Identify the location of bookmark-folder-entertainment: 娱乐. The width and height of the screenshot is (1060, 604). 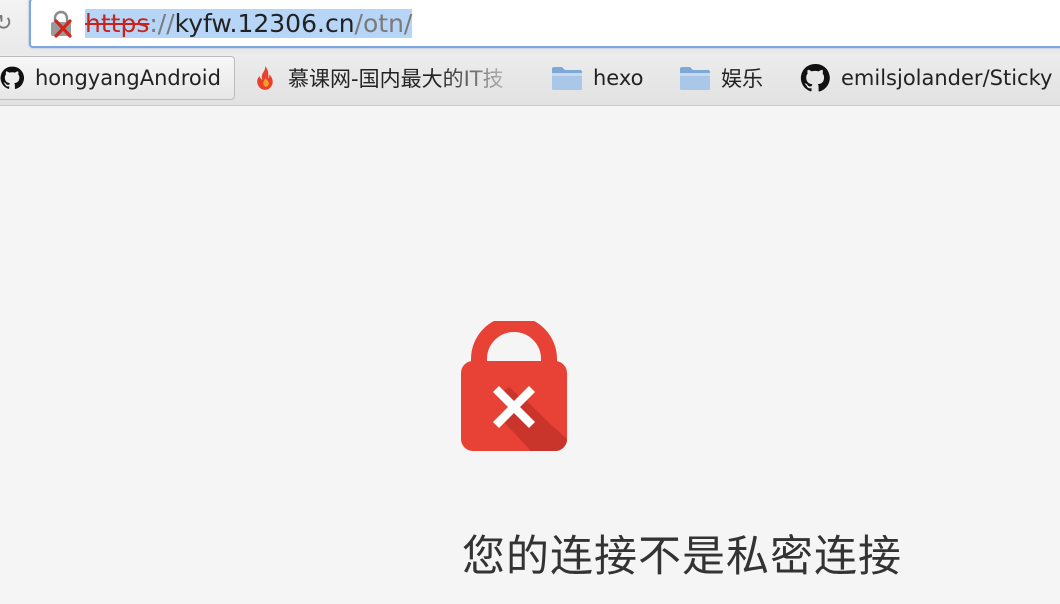
(721, 78).